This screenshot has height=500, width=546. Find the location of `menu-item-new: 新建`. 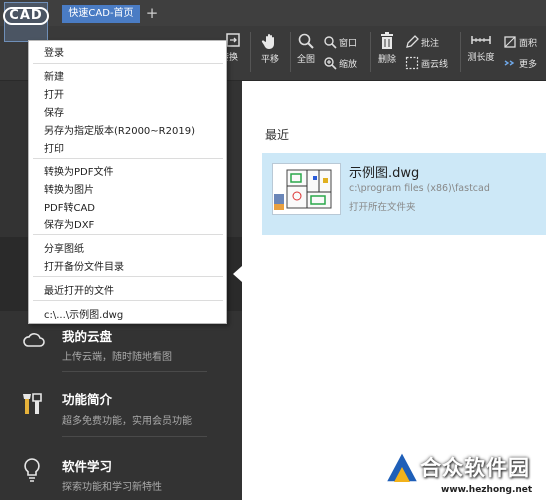

menu-item-new: 新建 is located at coordinates (54, 75).